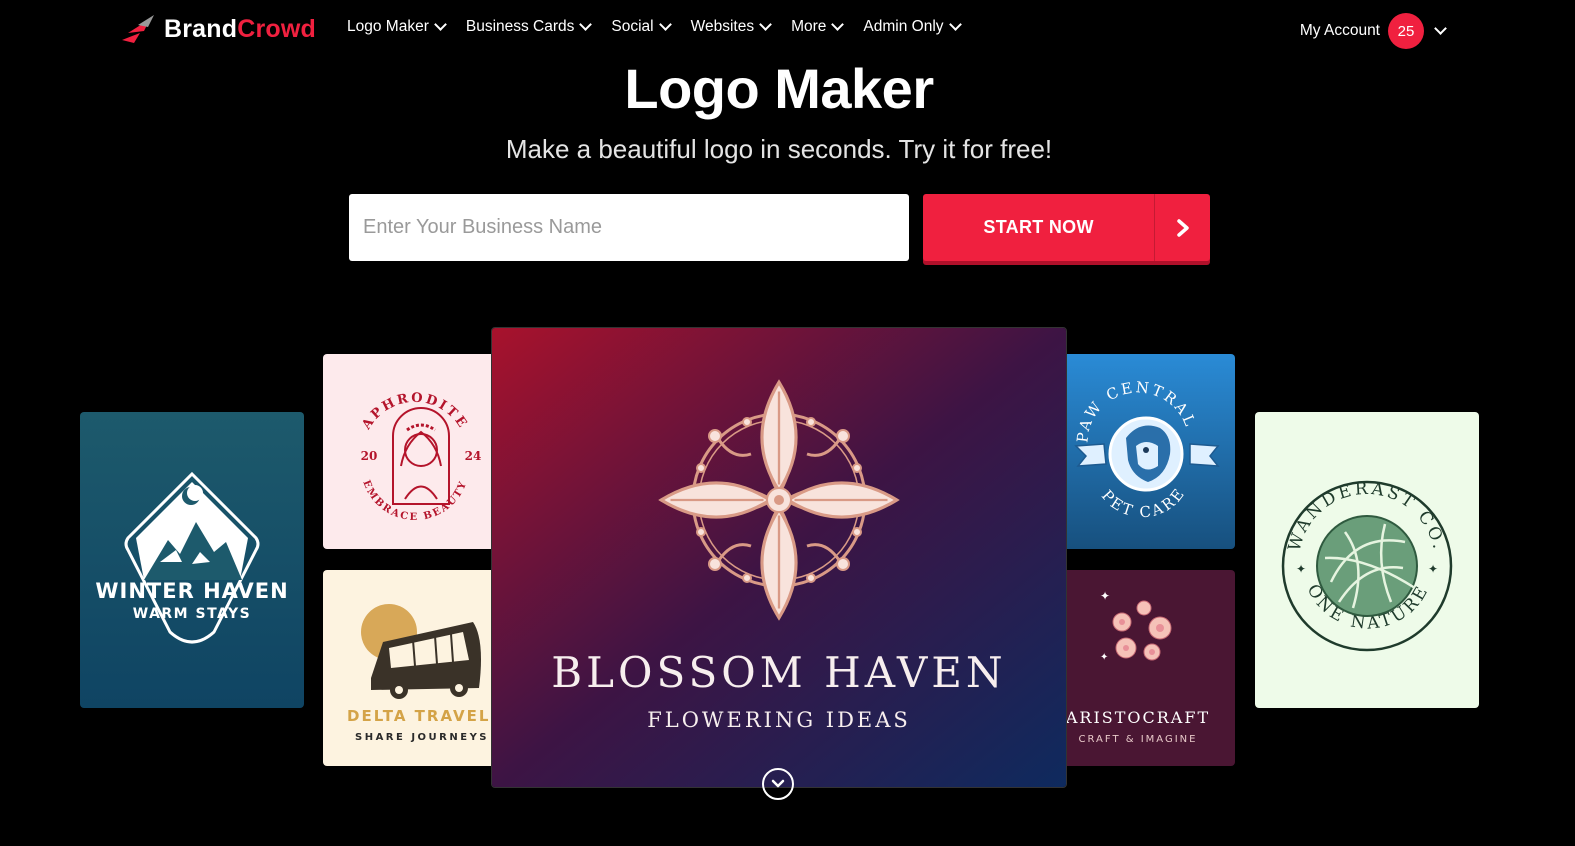  I want to click on brandcrowd-logo: BrandCrowd, so click(218, 29).